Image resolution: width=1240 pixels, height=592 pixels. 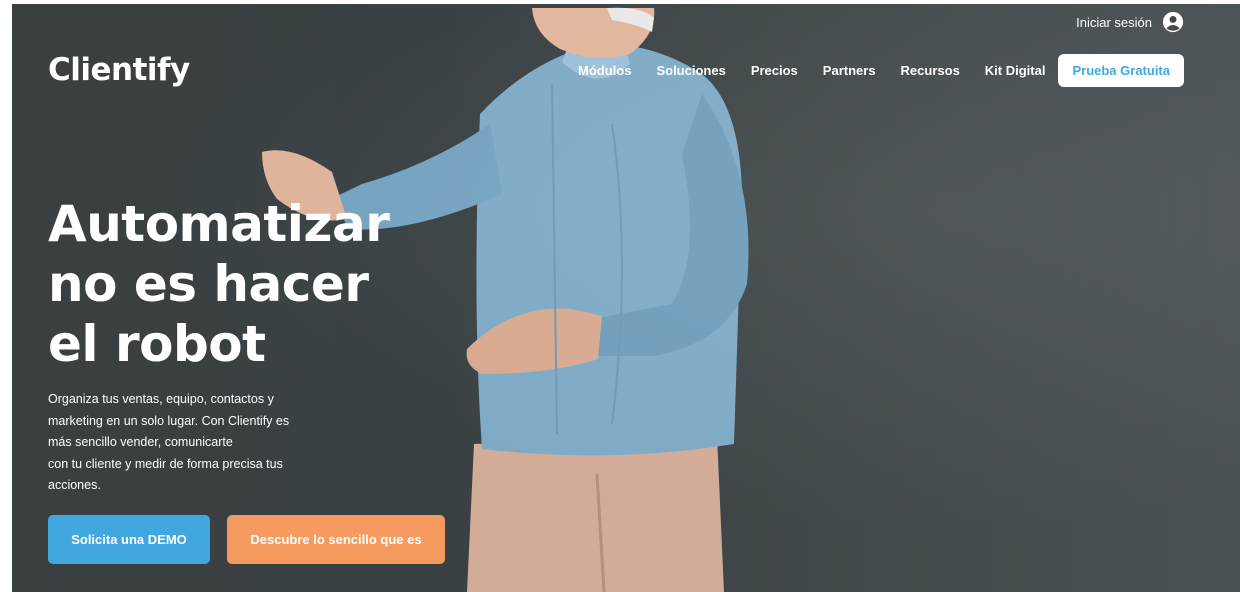 What do you see at coordinates (219, 224) in the screenshot?
I see `headline-line: Automatizar` at bounding box center [219, 224].